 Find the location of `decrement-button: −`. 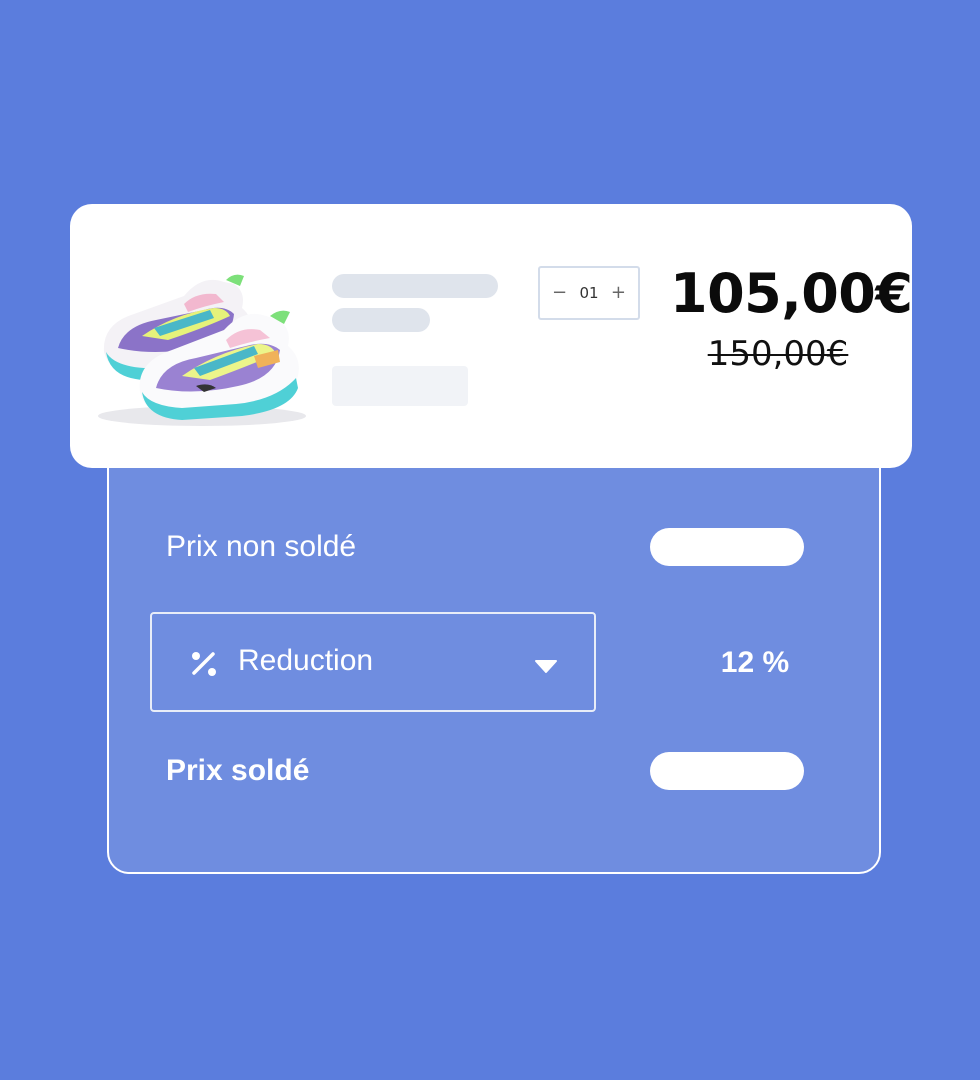

decrement-button: − is located at coordinates (559, 293).